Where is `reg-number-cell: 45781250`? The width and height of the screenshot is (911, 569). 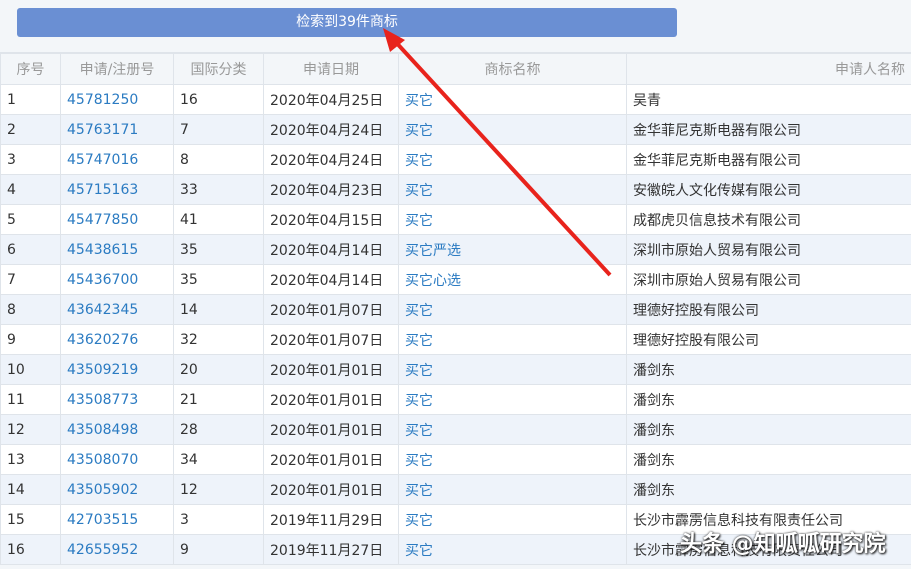
reg-number-cell: 45781250 is located at coordinates (117, 99).